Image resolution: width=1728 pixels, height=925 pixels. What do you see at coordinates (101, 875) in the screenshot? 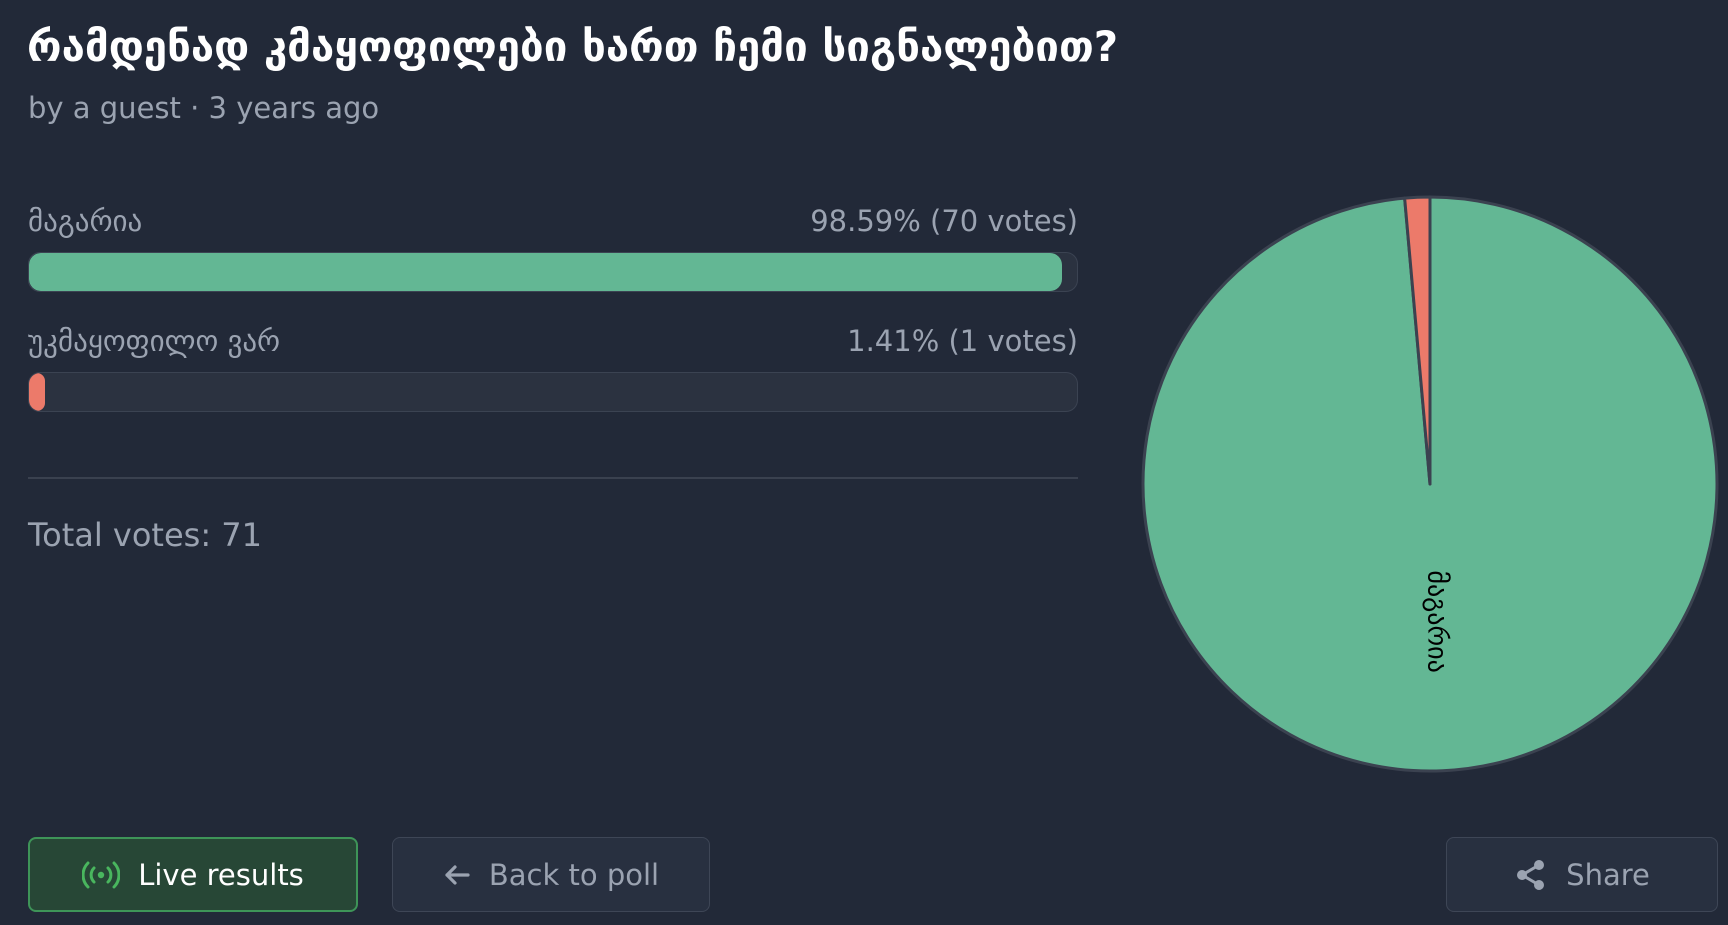
I see `broadcast-icon` at bounding box center [101, 875].